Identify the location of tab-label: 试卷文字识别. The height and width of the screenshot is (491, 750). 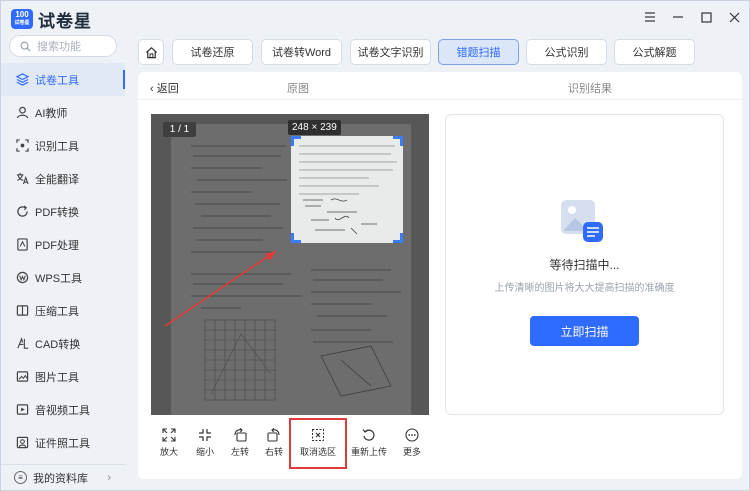
(390, 53).